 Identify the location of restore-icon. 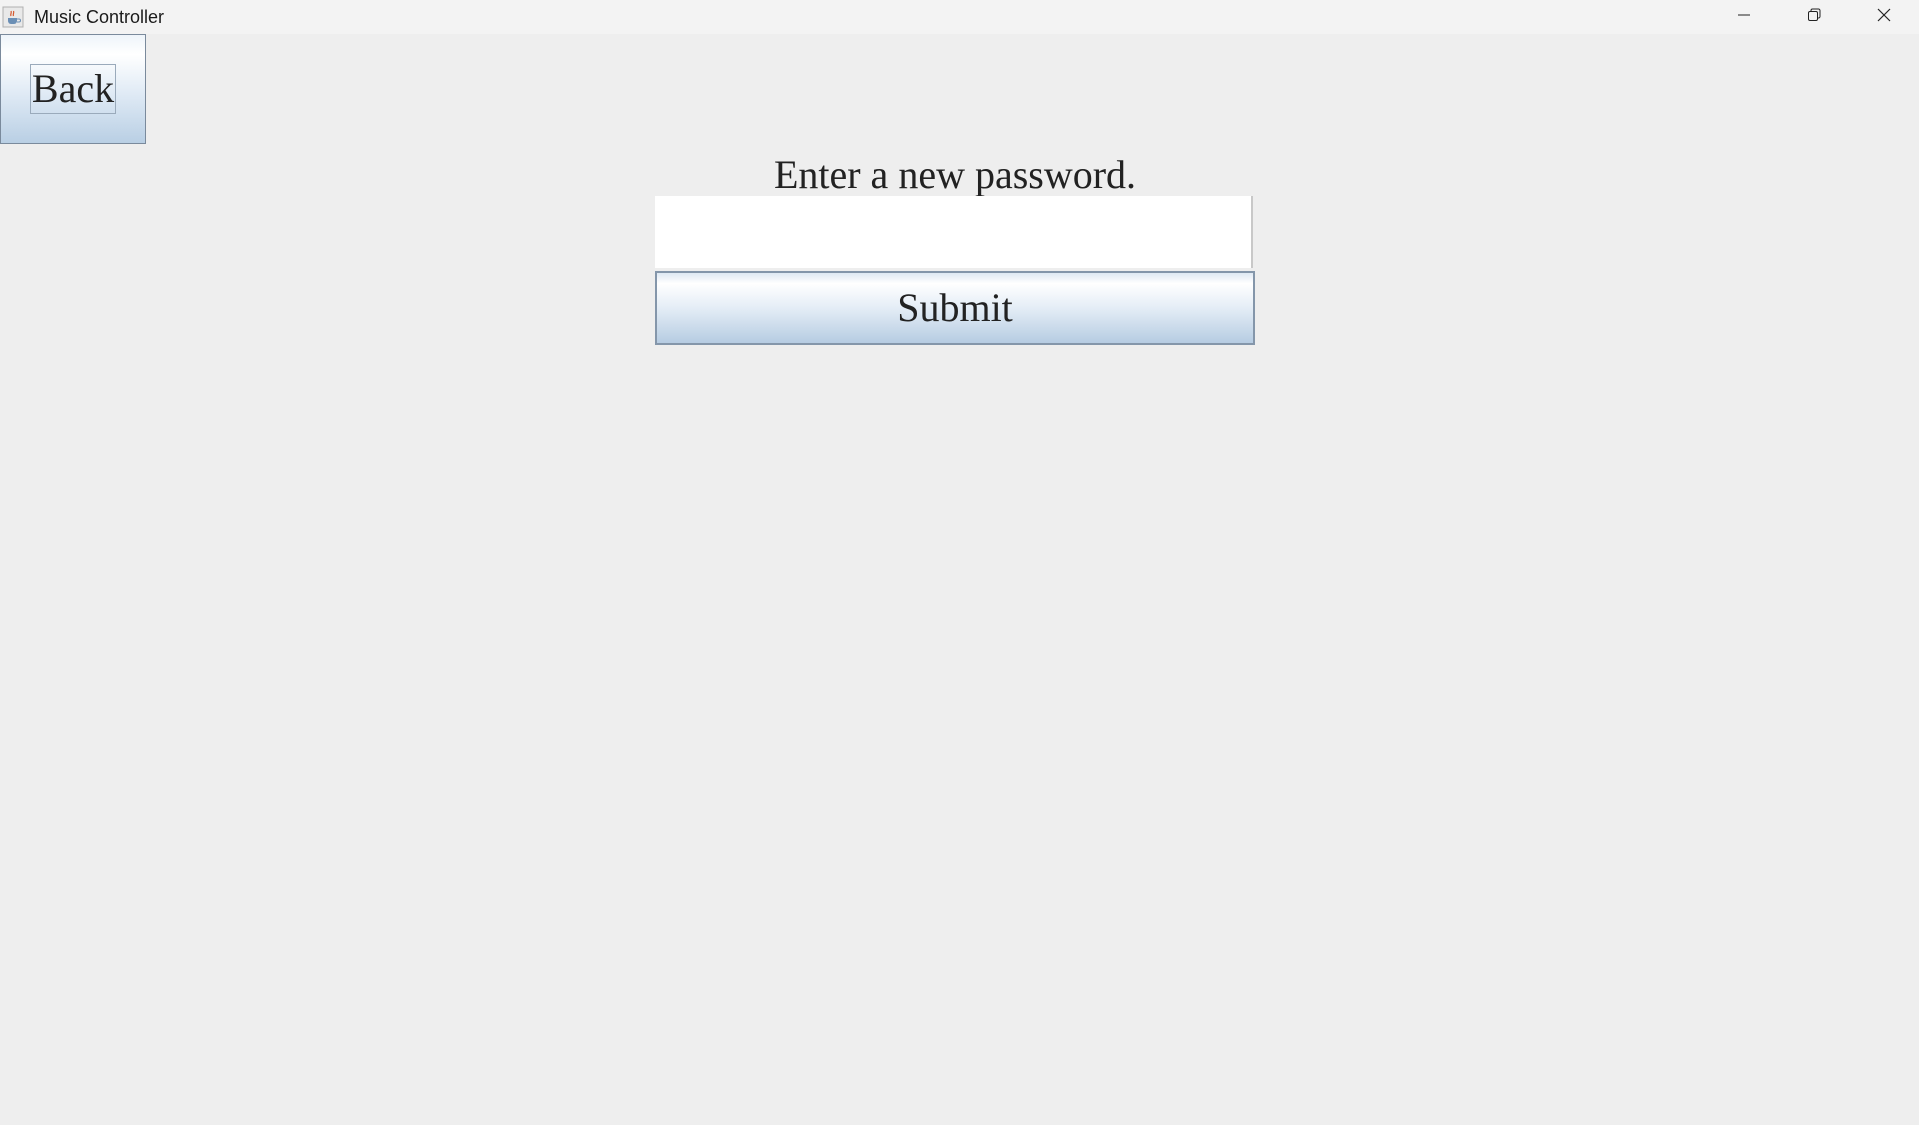
(1814, 17).